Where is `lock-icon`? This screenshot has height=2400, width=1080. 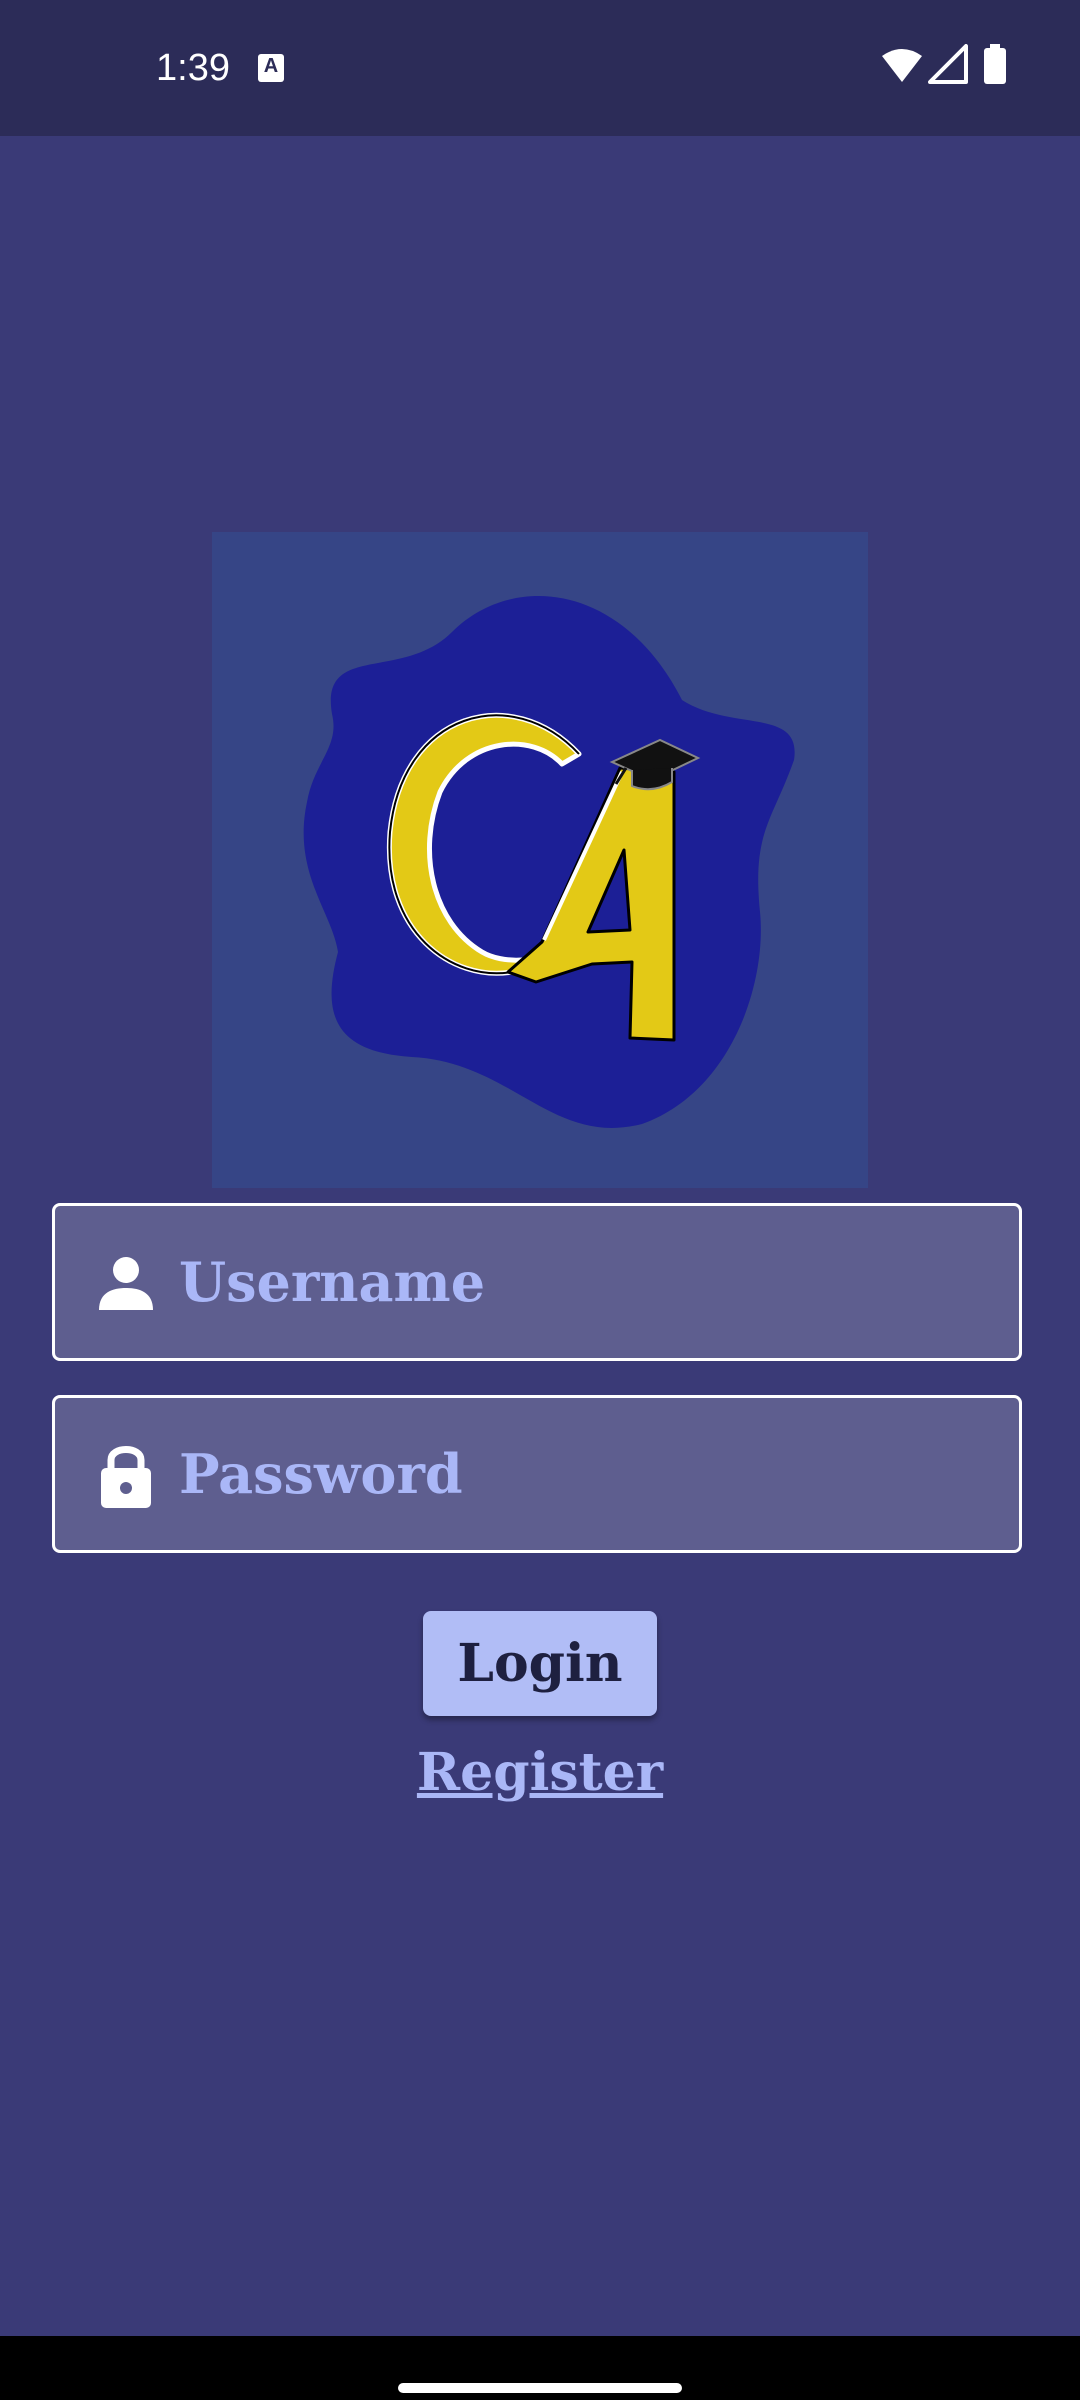 lock-icon is located at coordinates (126, 1477).